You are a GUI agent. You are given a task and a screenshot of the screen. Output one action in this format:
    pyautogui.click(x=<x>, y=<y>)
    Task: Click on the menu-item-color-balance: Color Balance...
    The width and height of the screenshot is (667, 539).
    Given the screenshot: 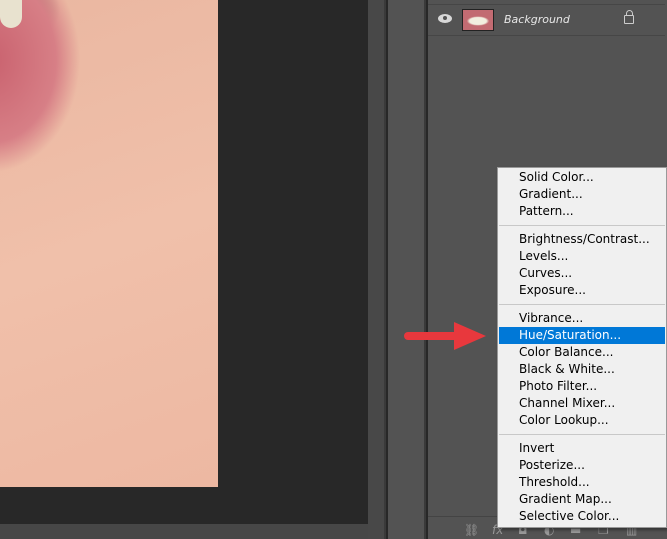 What is the action you would take?
    pyautogui.click(x=582, y=352)
    